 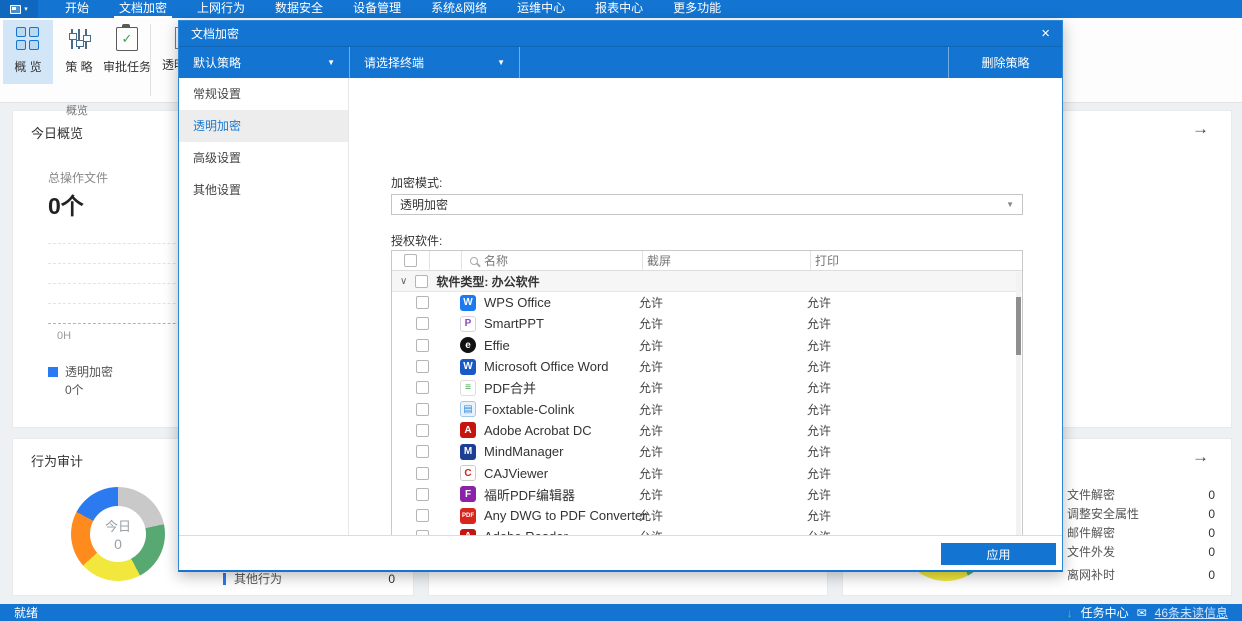 I want to click on app-name: Adobe Acrobat DC, so click(x=538, y=430).